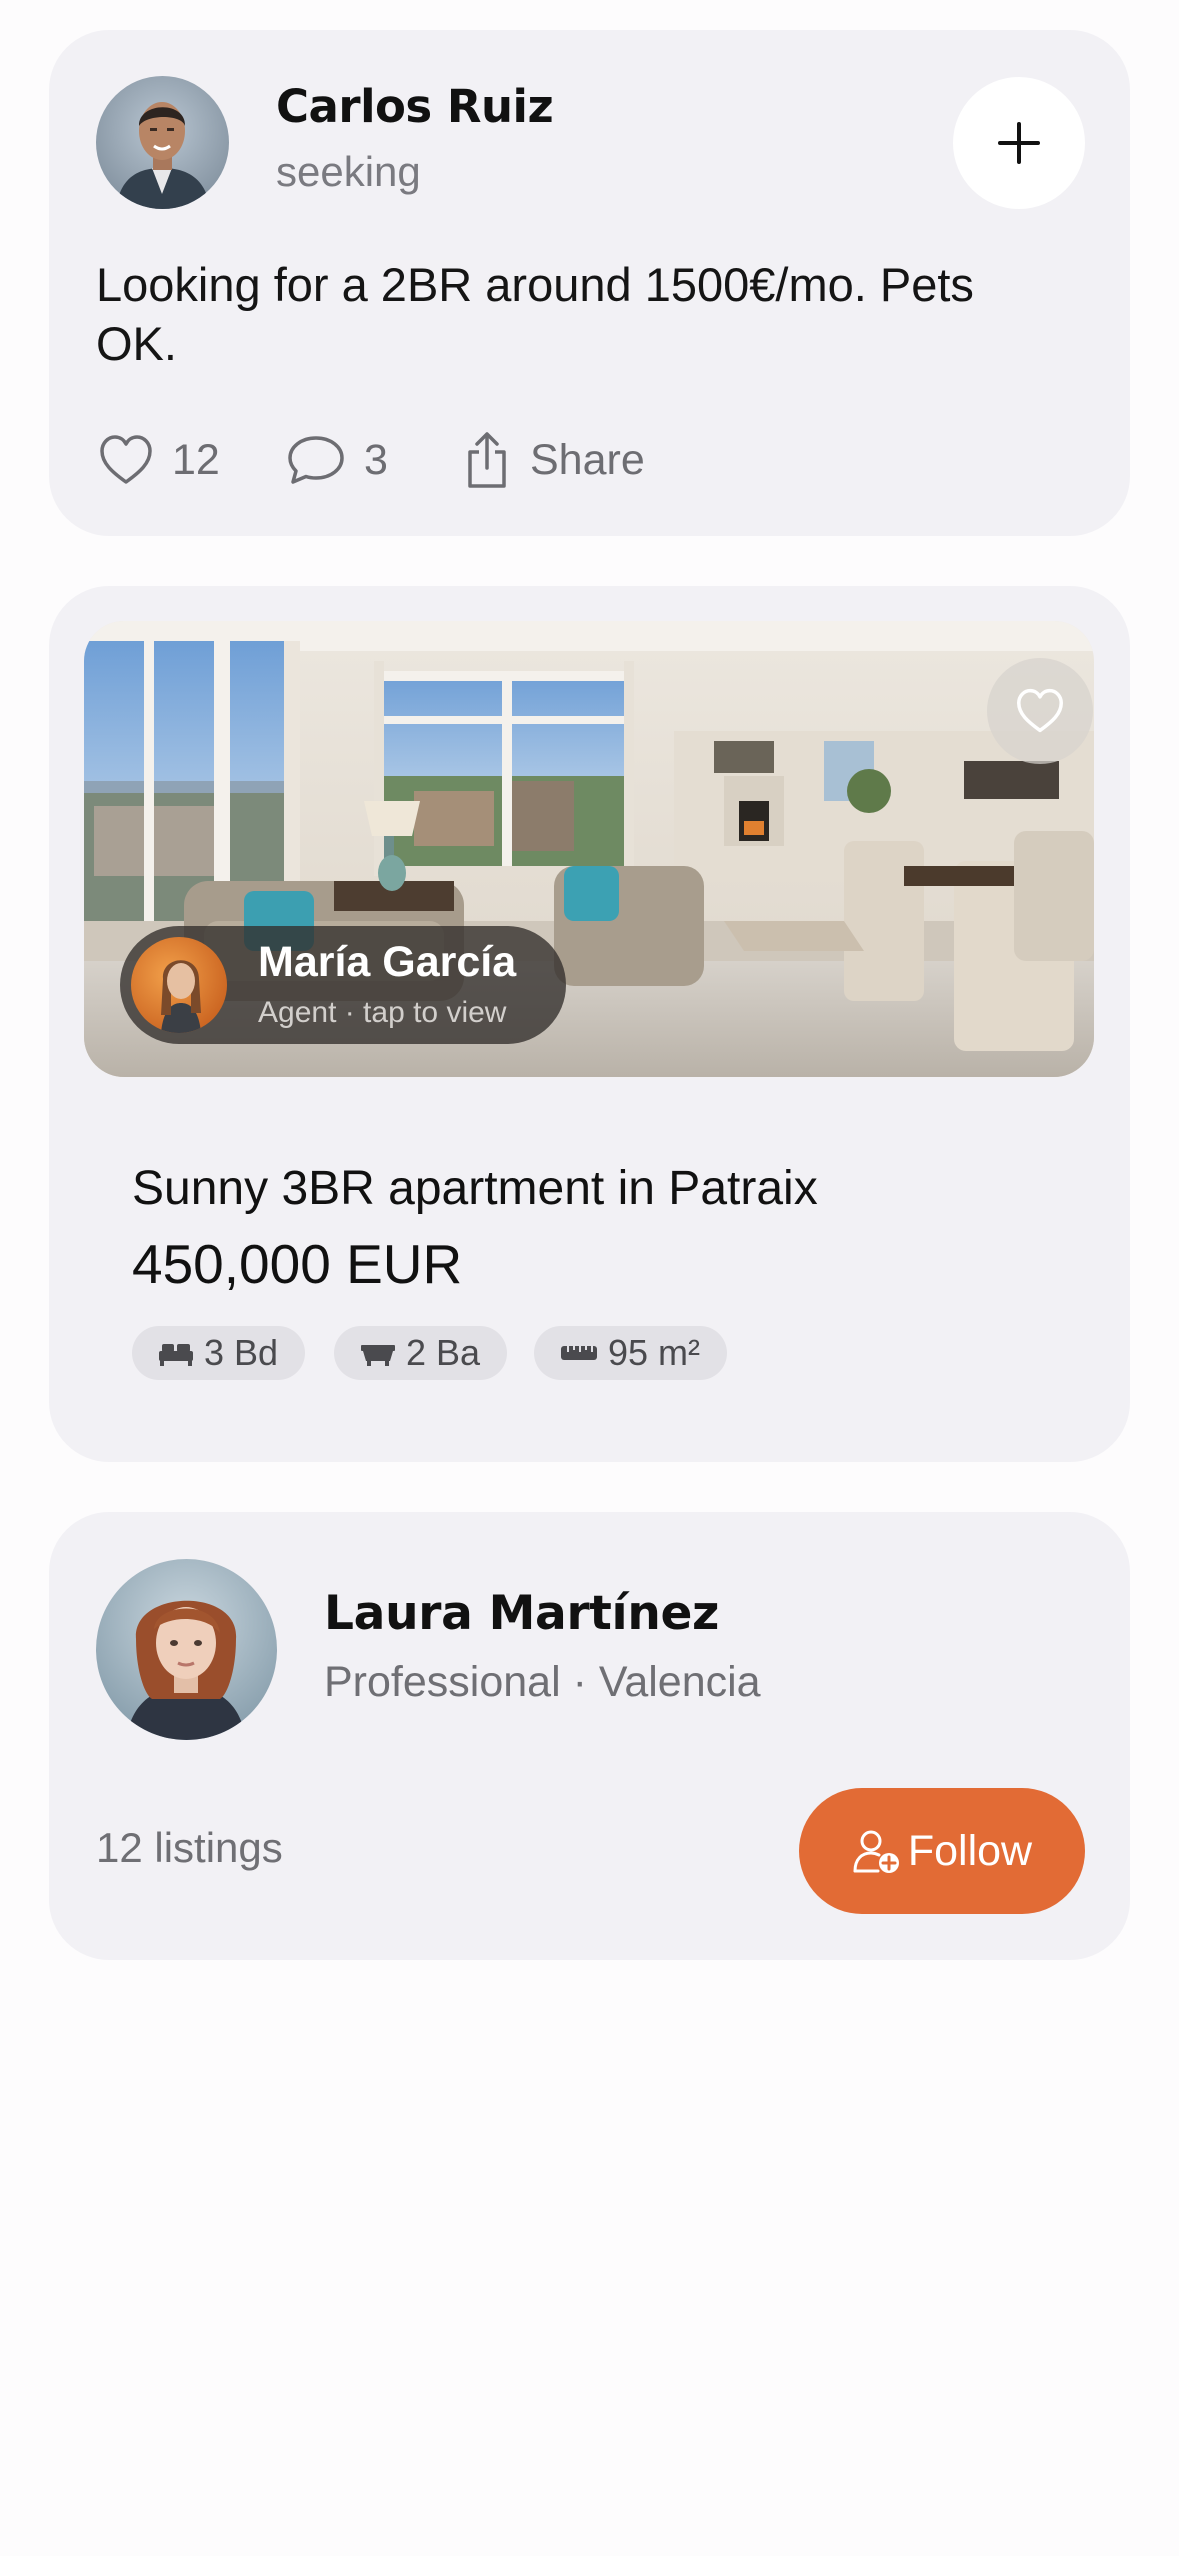 The image size is (1179, 2556). What do you see at coordinates (587, 459) in the screenshot?
I see `share-label: Share` at bounding box center [587, 459].